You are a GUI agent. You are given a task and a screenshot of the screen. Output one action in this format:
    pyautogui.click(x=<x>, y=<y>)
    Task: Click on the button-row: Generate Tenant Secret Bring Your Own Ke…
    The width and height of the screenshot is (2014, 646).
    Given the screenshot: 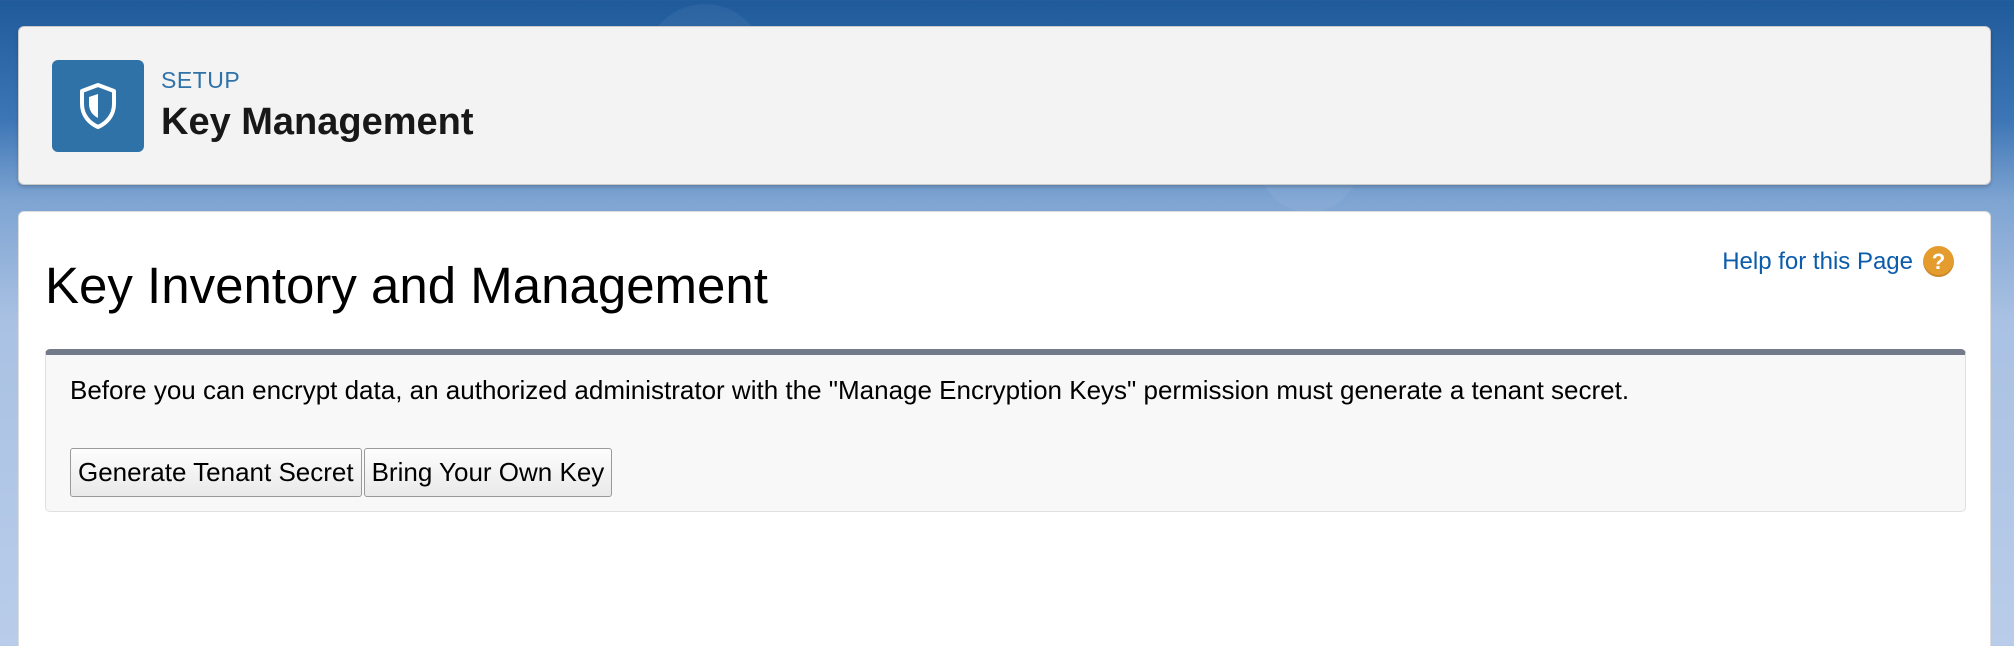 What is the action you would take?
    pyautogui.click(x=341, y=472)
    